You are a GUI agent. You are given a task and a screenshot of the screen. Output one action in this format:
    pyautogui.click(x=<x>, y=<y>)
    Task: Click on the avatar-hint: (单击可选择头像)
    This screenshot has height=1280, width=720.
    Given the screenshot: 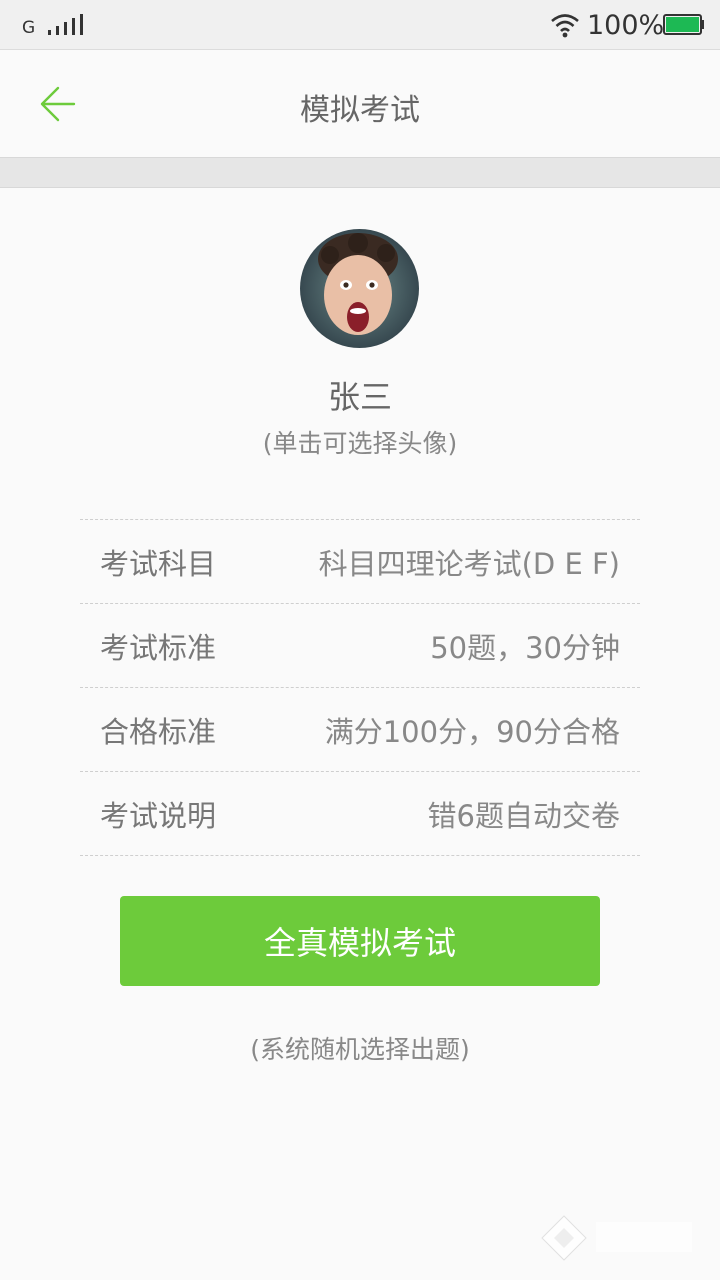 What is the action you would take?
    pyautogui.click(x=360, y=443)
    